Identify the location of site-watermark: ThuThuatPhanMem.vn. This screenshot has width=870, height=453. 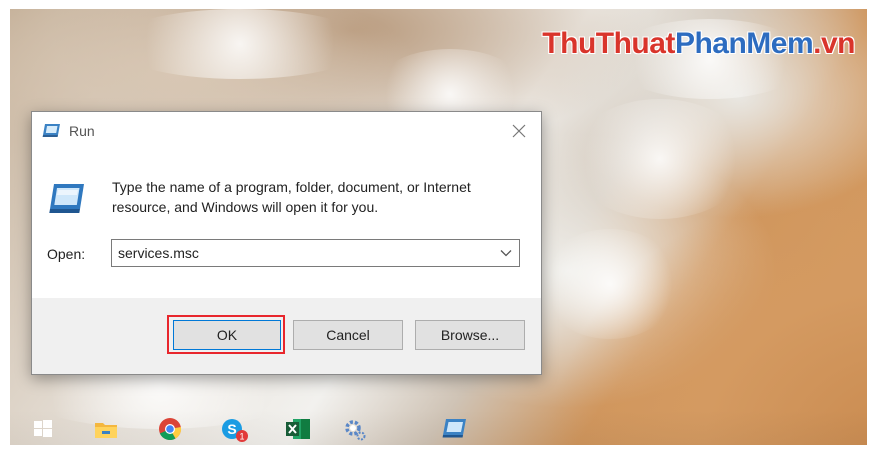
(698, 44).